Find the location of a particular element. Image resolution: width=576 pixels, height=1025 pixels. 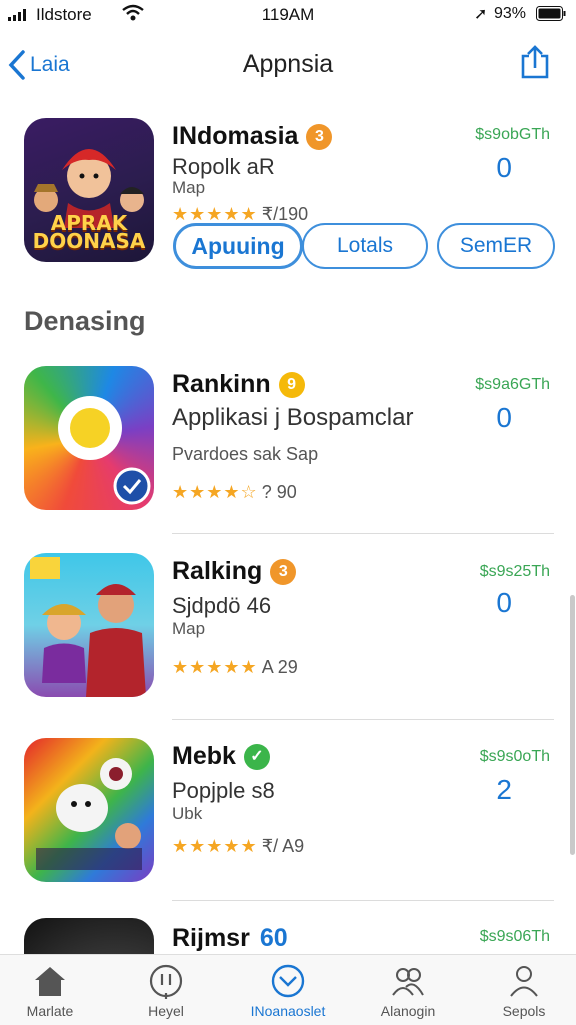

sticker-icon is located at coordinates (166, 981).